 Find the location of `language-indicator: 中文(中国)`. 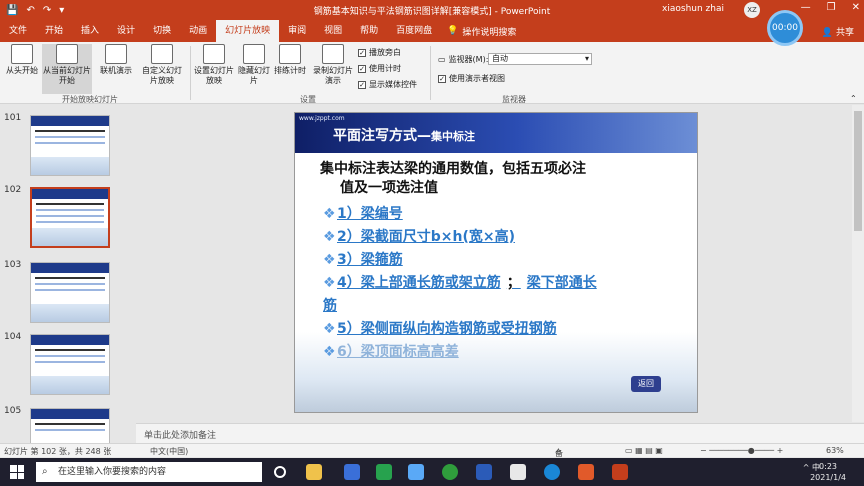

language-indicator: 中文(中国) is located at coordinates (169, 451).